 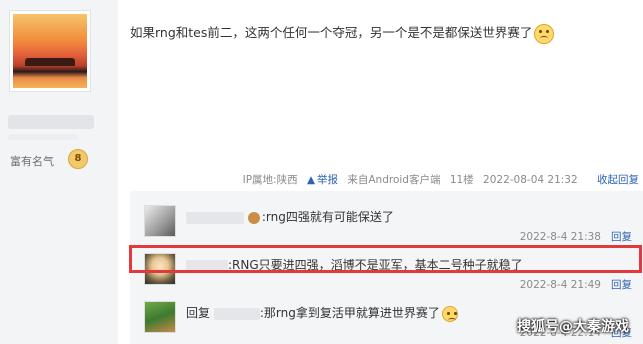 I want to click on watermark: 搜狐号@大秦游戏, so click(x=573, y=327).